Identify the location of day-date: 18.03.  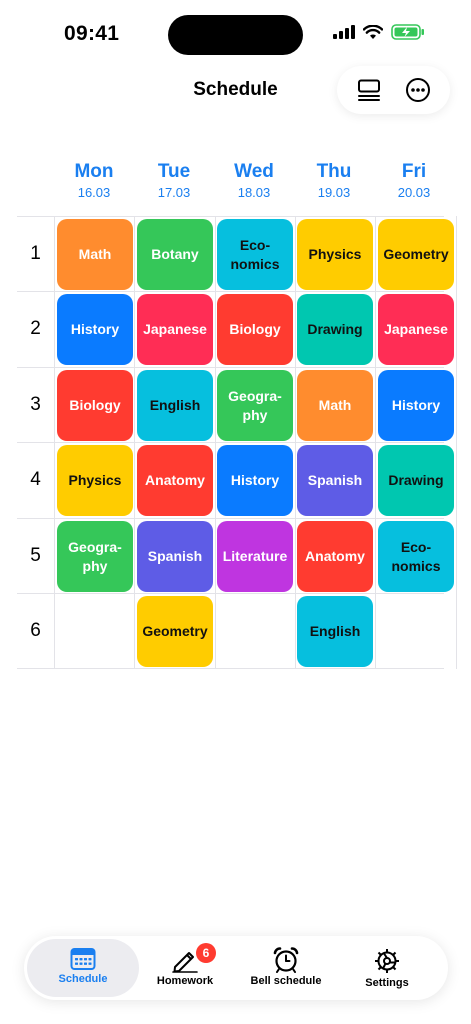
(254, 192).